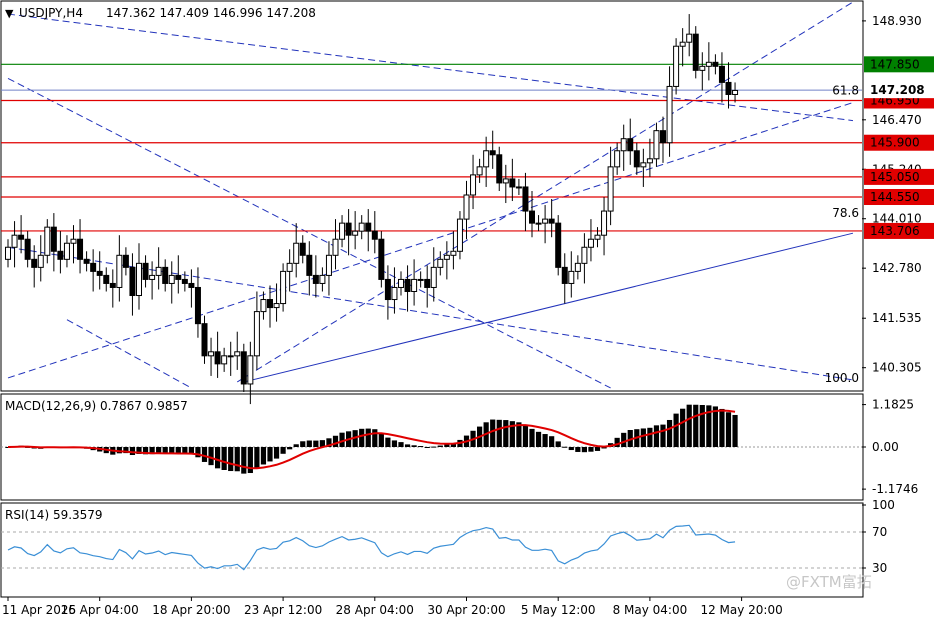 The height and width of the screenshot is (624, 936). I want to click on level-tag-label: 145.900, so click(895, 143).